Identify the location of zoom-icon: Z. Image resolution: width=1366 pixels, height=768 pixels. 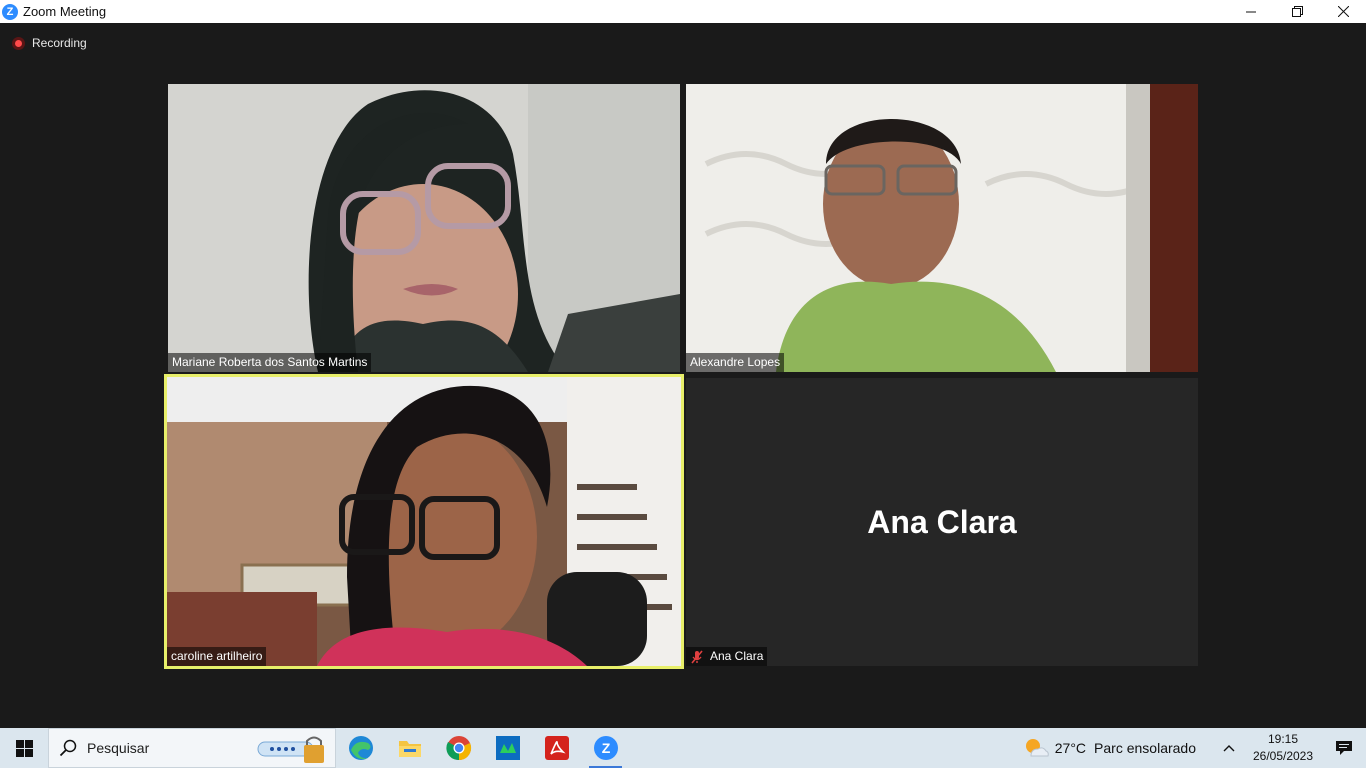
(605, 748).